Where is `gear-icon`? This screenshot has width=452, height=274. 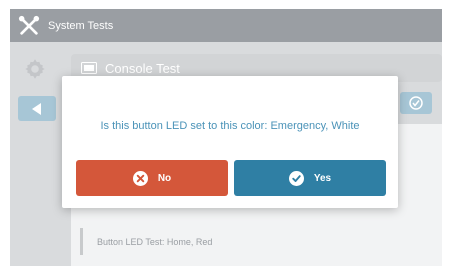
gear-icon is located at coordinates (35, 69).